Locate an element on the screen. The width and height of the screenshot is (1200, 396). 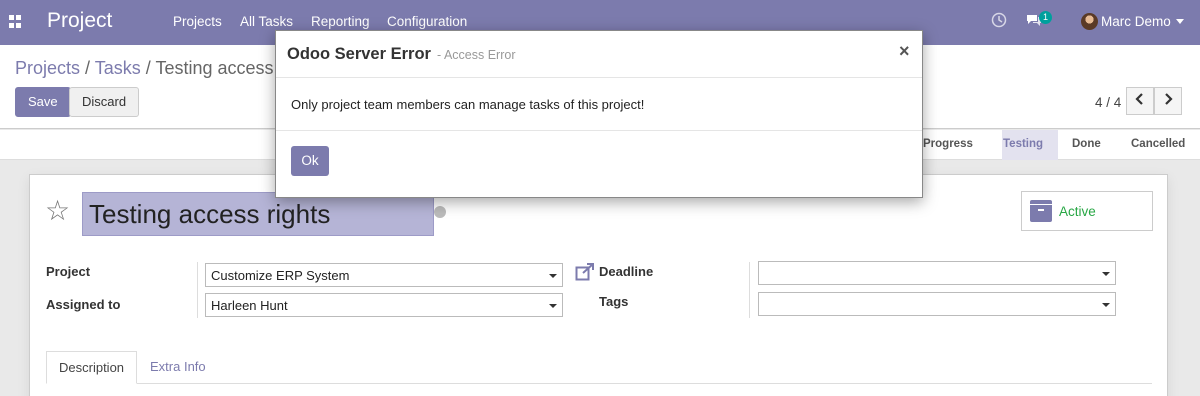
ok-button: Ok is located at coordinates (310, 161).